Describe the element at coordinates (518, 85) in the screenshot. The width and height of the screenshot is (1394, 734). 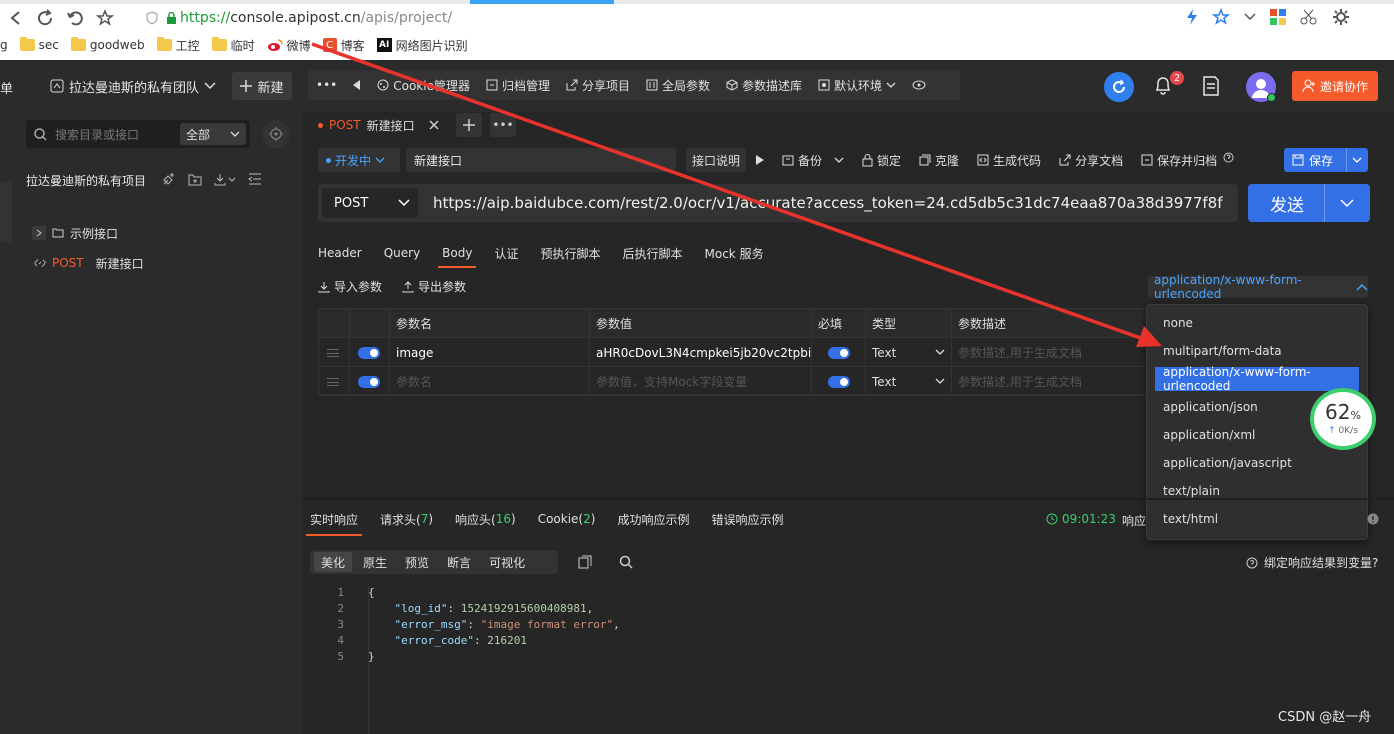
I see `toolbar-archive: 归档管理` at that location.